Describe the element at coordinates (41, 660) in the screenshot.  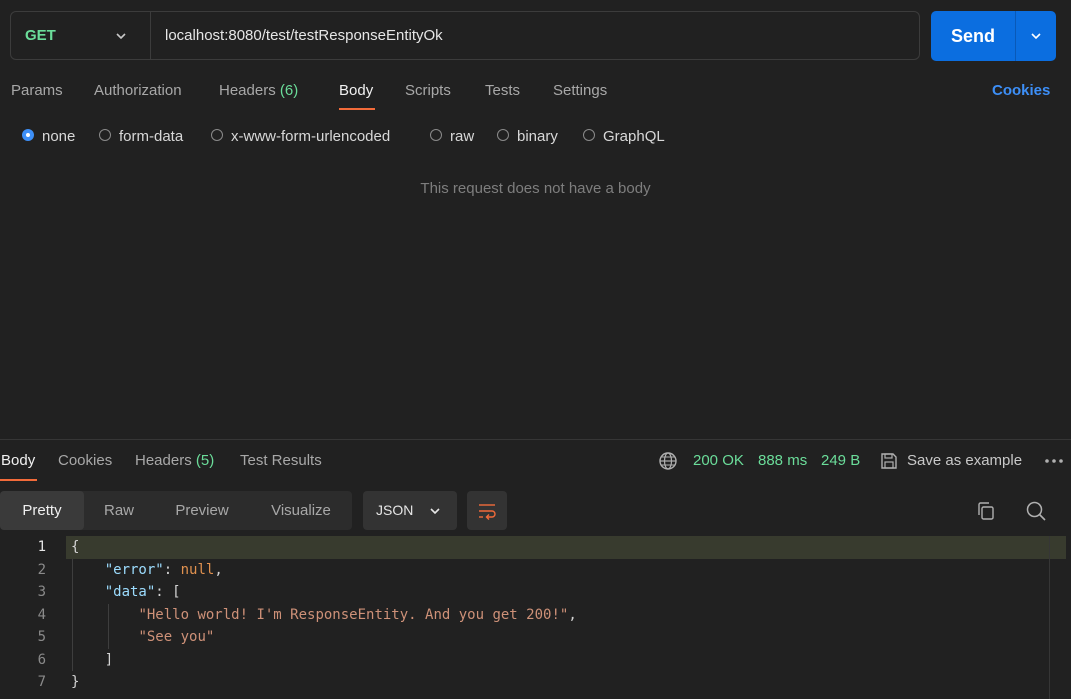
I see `line-number: 6` at that location.